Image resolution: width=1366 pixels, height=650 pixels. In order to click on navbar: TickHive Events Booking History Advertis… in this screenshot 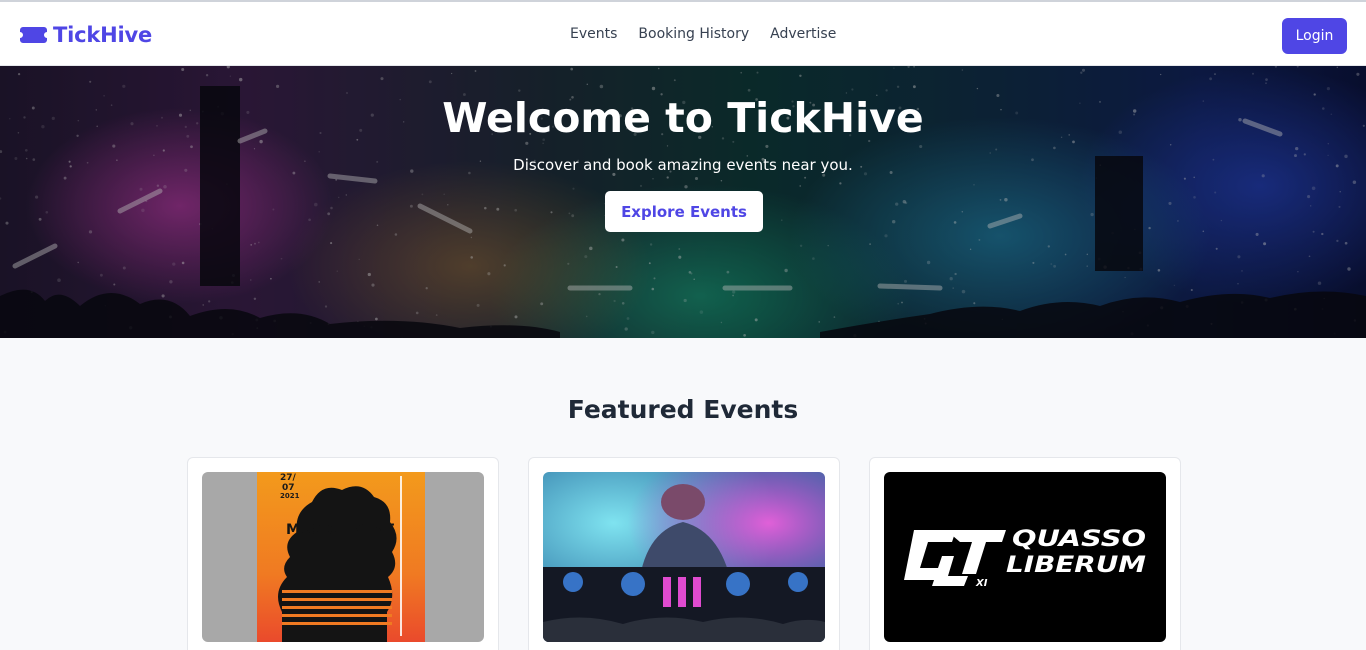, I will do `click(683, 33)`.